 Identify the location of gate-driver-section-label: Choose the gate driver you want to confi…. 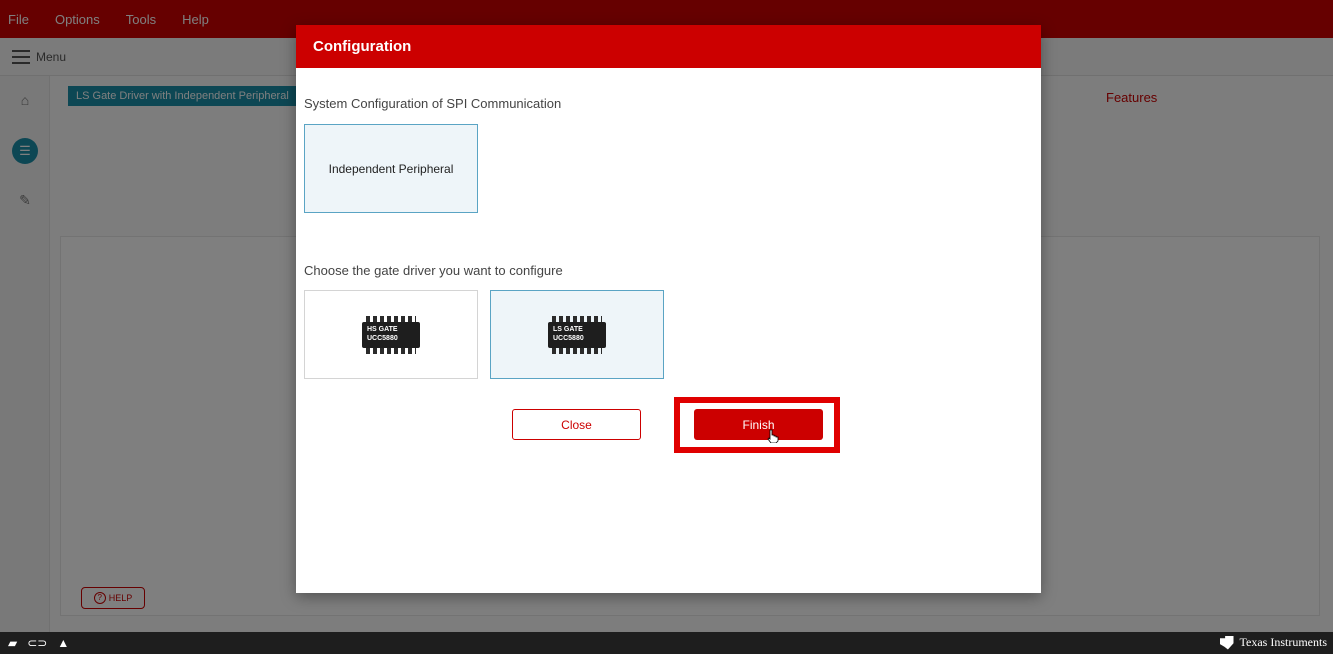
(433, 270).